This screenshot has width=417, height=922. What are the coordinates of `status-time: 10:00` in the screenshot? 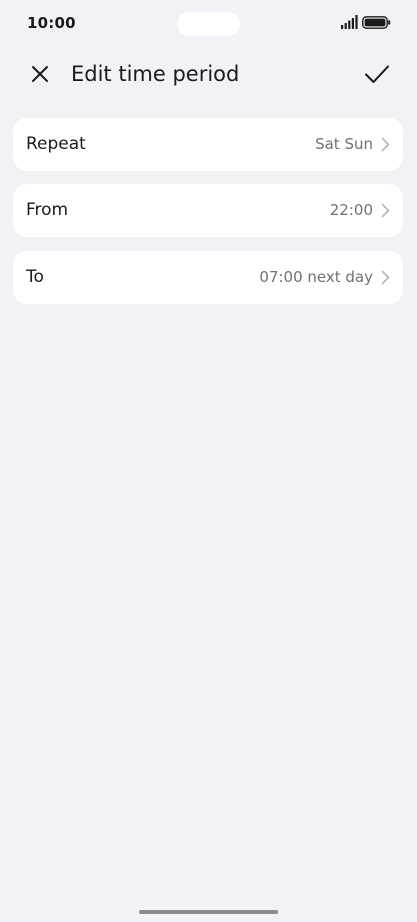 It's located at (51, 23).